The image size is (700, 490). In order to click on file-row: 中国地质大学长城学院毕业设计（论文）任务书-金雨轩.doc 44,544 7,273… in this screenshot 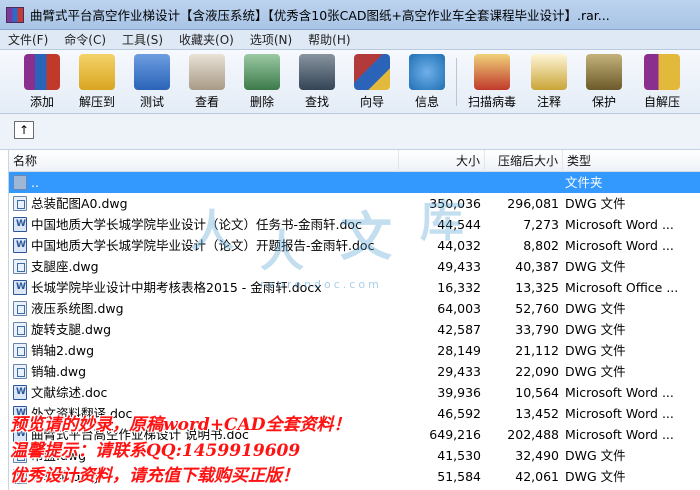, I will do `click(354, 224)`.